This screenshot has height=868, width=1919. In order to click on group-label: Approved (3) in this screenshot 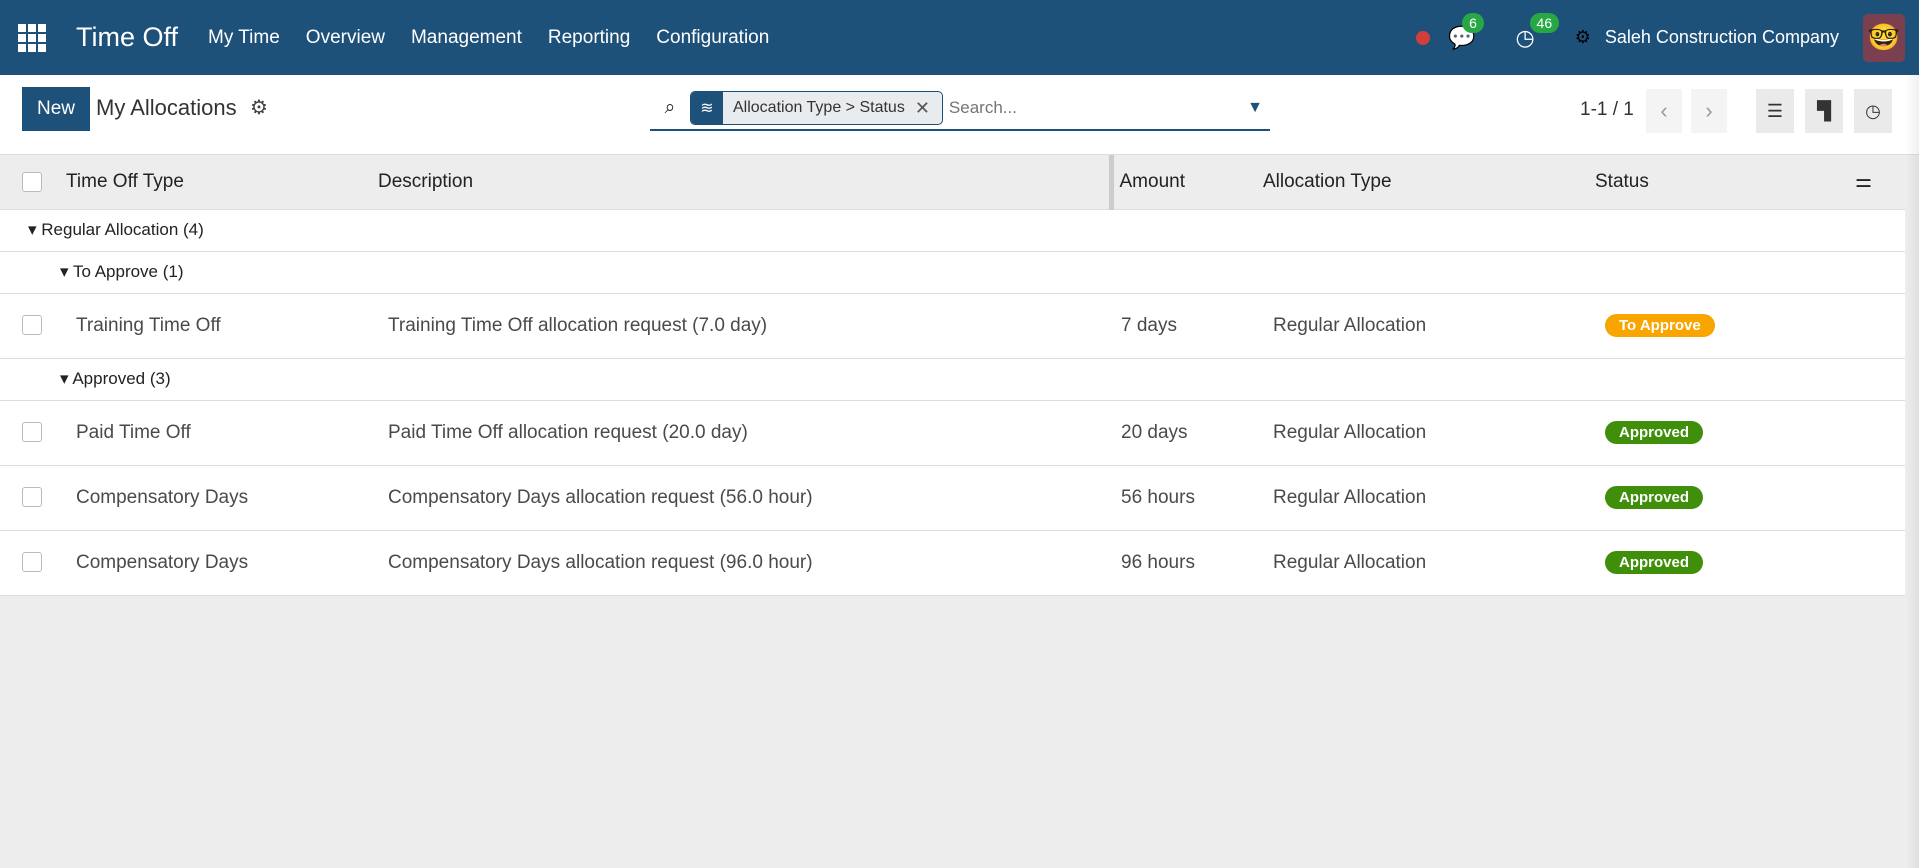, I will do `click(121, 378)`.